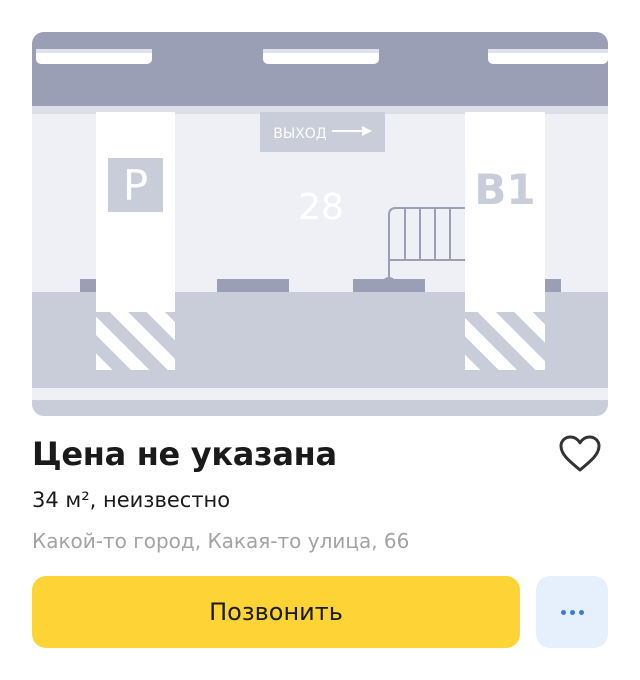  What do you see at coordinates (131, 500) in the screenshot?
I see `listing-details: 34 м², неизвестно` at bounding box center [131, 500].